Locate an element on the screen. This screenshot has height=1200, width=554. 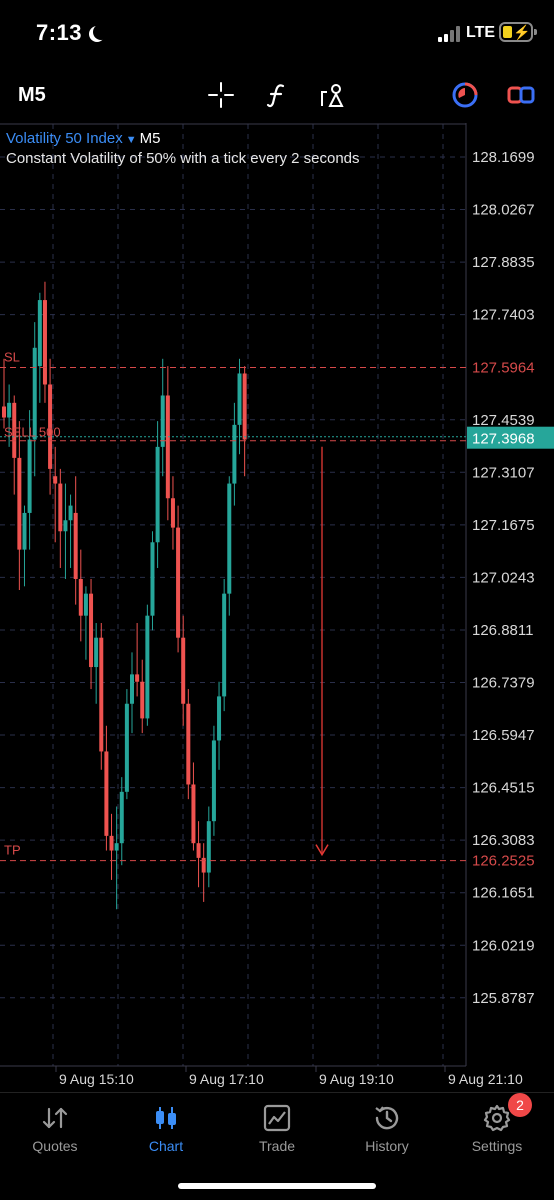
signal-icon is located at coordinates (450, 34).